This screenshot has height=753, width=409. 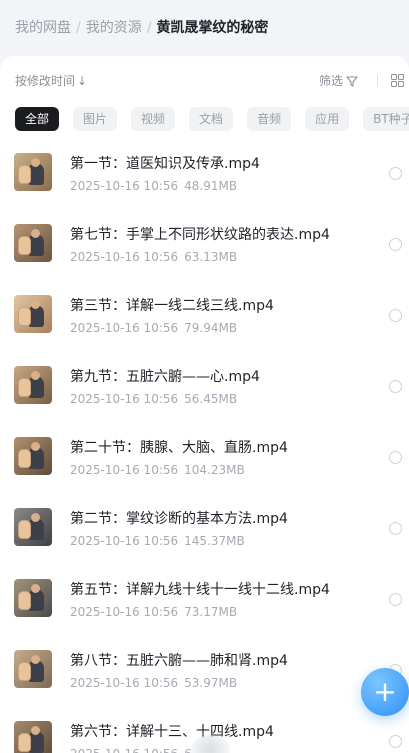 I want to click on file-row: 第九节：五脏六腑——心.mp4 2025-10-16 10:56 56.45MB, so click(x=204, y=388).